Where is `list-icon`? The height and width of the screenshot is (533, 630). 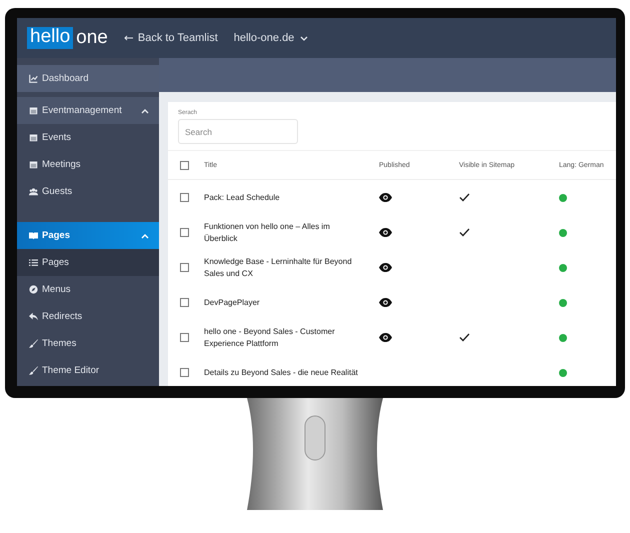 list-icon is located at coordinates (33, 262).